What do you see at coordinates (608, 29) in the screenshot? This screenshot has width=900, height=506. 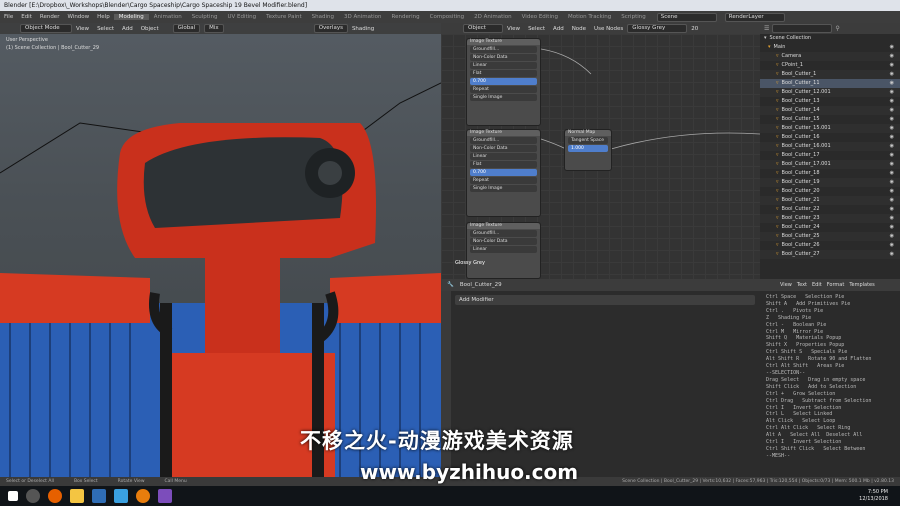 I see `use-nodes-checkbox: Use Nodes` at bounding box center [608, 29].